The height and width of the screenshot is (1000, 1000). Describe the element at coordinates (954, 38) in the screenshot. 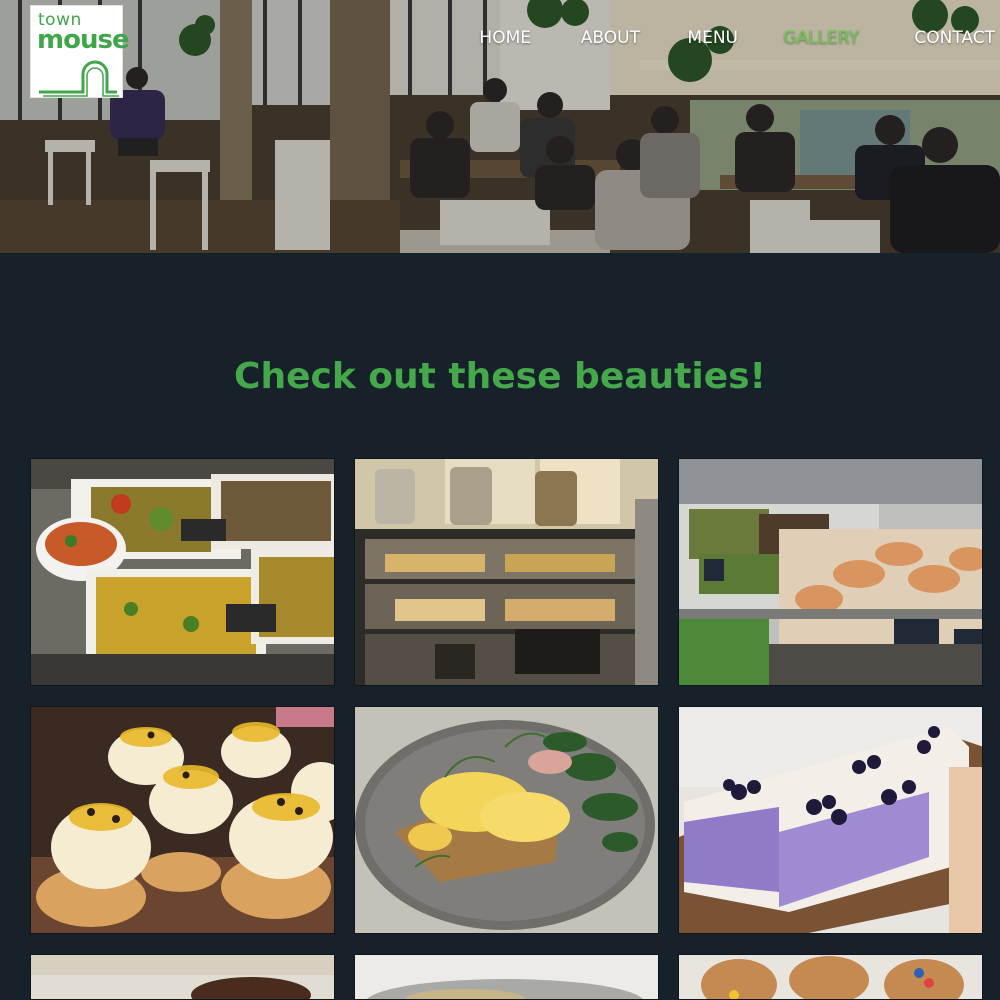

I see `nav-contact: CONTACT` at that location.